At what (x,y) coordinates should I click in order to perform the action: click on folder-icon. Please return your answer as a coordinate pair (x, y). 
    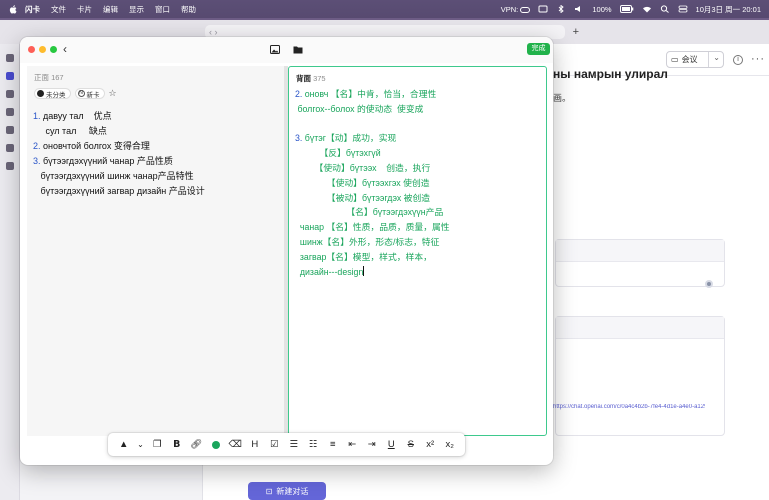
    Looking at the image, I should click on (298, 49).